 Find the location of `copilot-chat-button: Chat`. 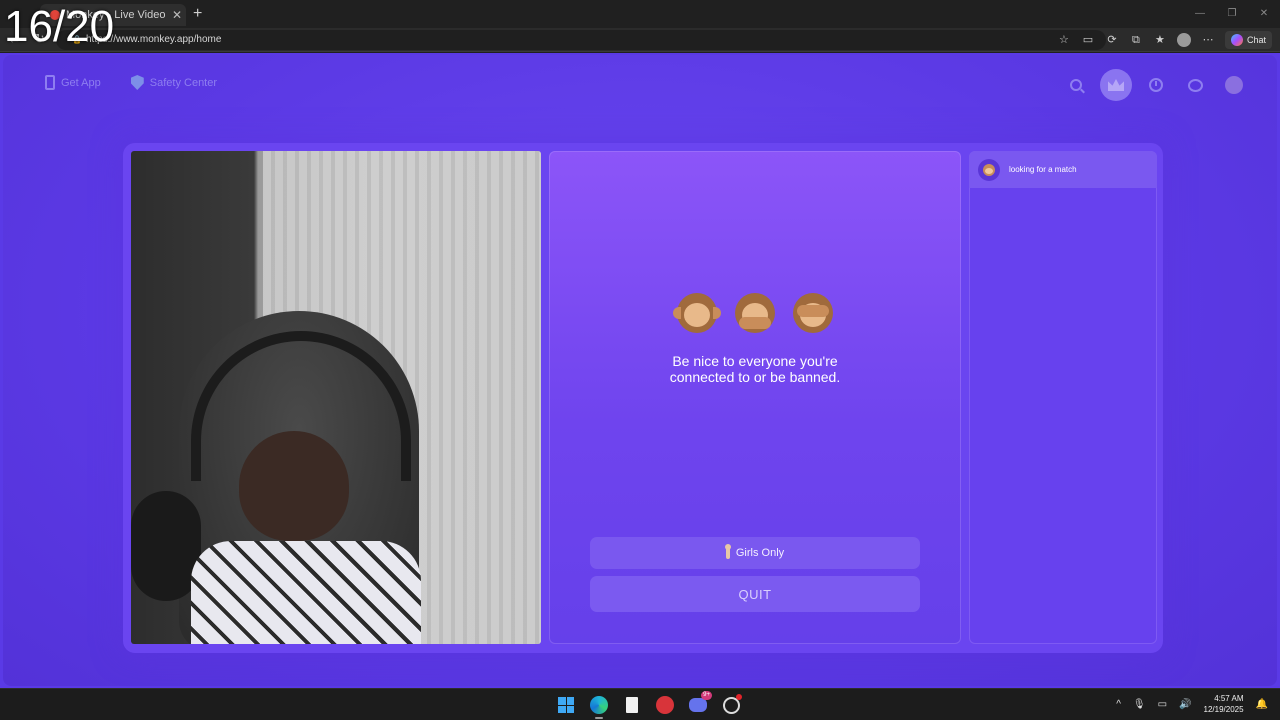

copilot-chat-button: Chat is located at coordinates (1248, 40).